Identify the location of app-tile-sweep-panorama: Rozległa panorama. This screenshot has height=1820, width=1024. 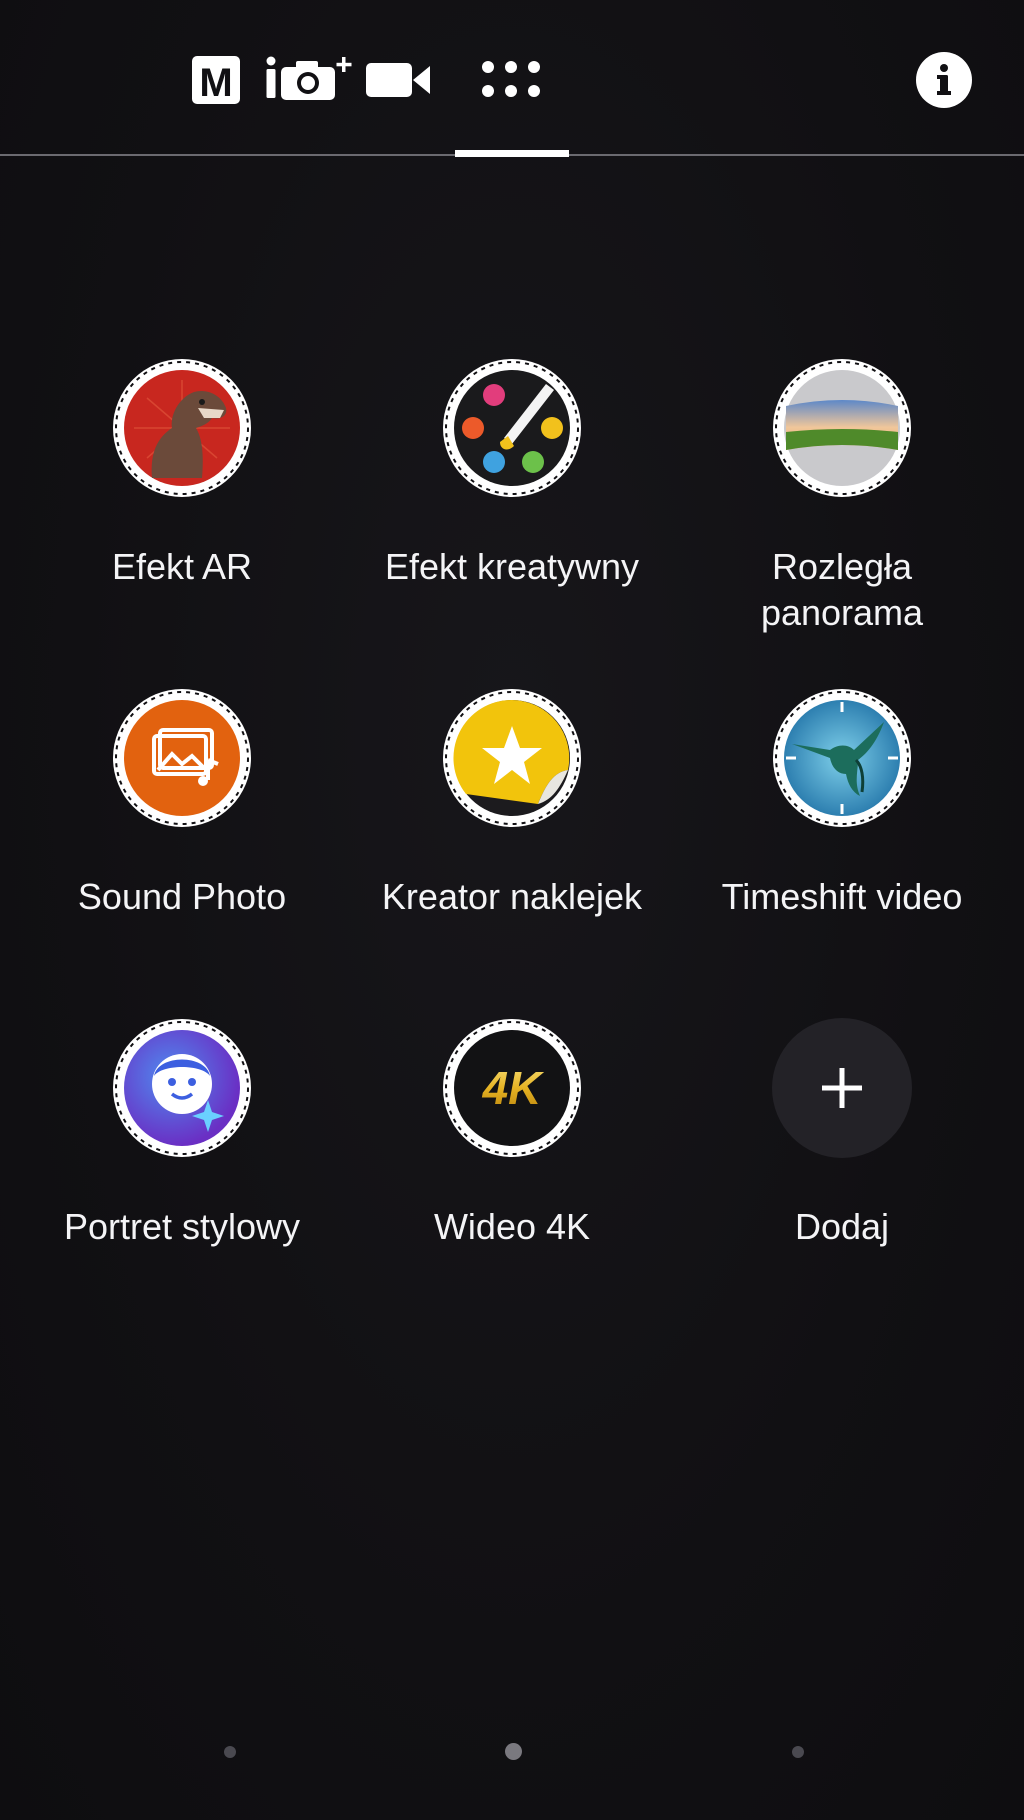
(842, 508).